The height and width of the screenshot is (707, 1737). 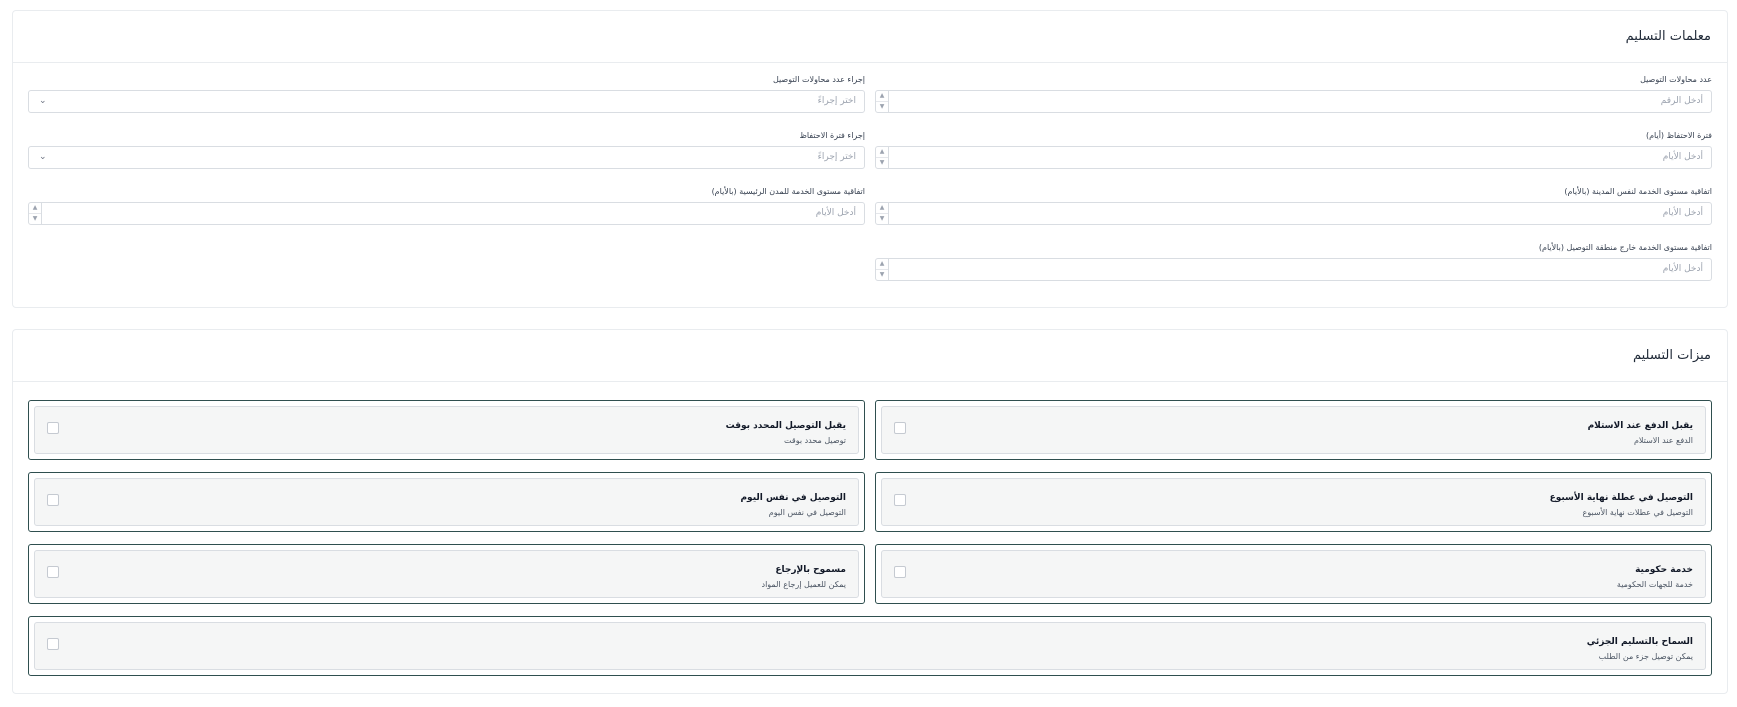 I want to click on attempts-count-input: أدخل الرقم ▲ ▼, so click(x=1293, y=101).